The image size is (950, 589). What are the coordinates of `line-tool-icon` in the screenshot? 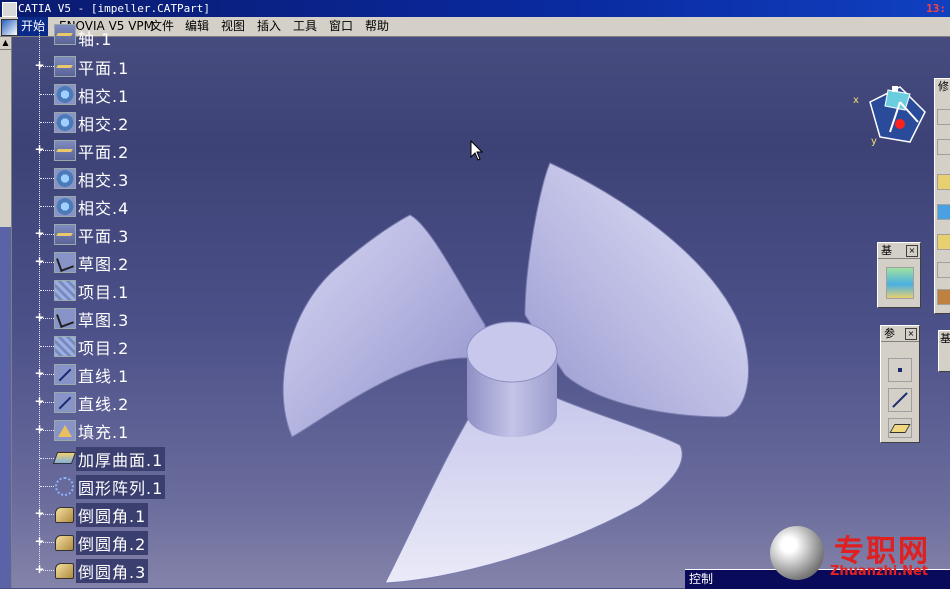 It's located at (900, 400).